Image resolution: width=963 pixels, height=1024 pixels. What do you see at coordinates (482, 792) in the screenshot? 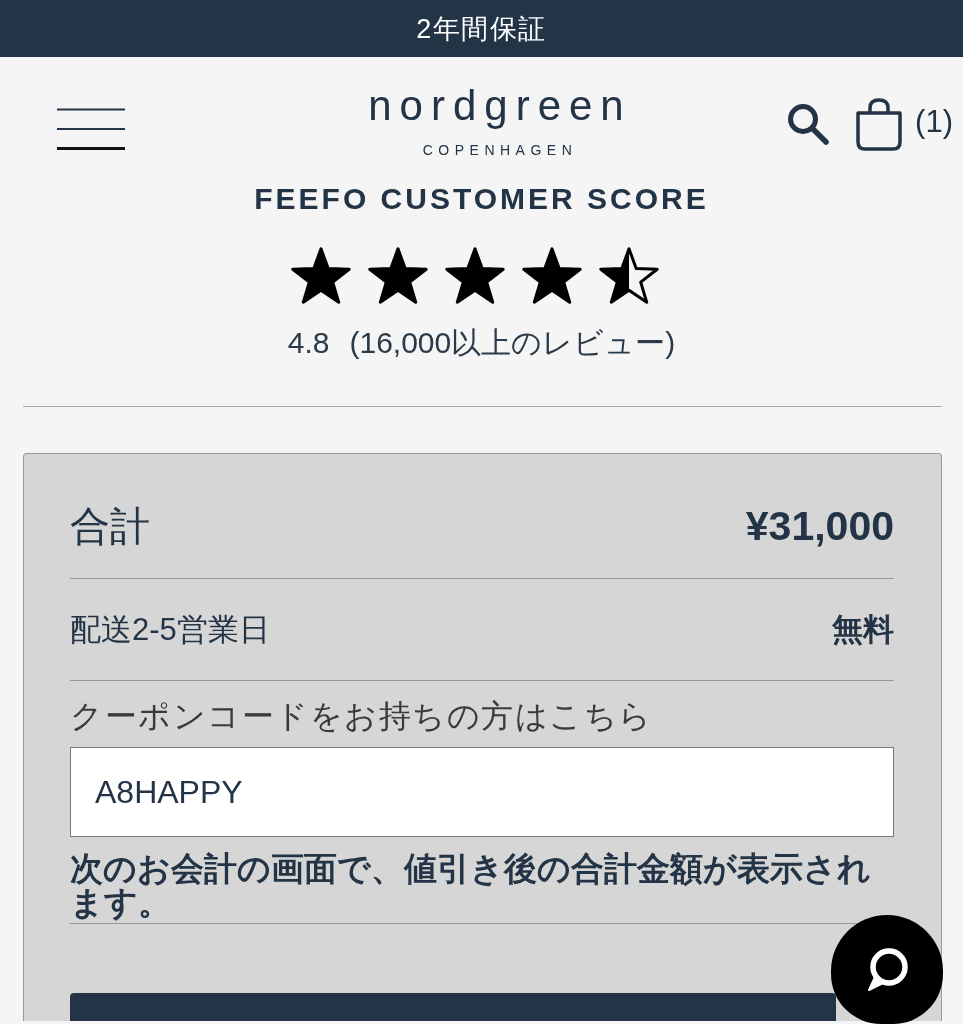
I see `coupon-input: A8HAPPY` at bounding box center [482, 792].